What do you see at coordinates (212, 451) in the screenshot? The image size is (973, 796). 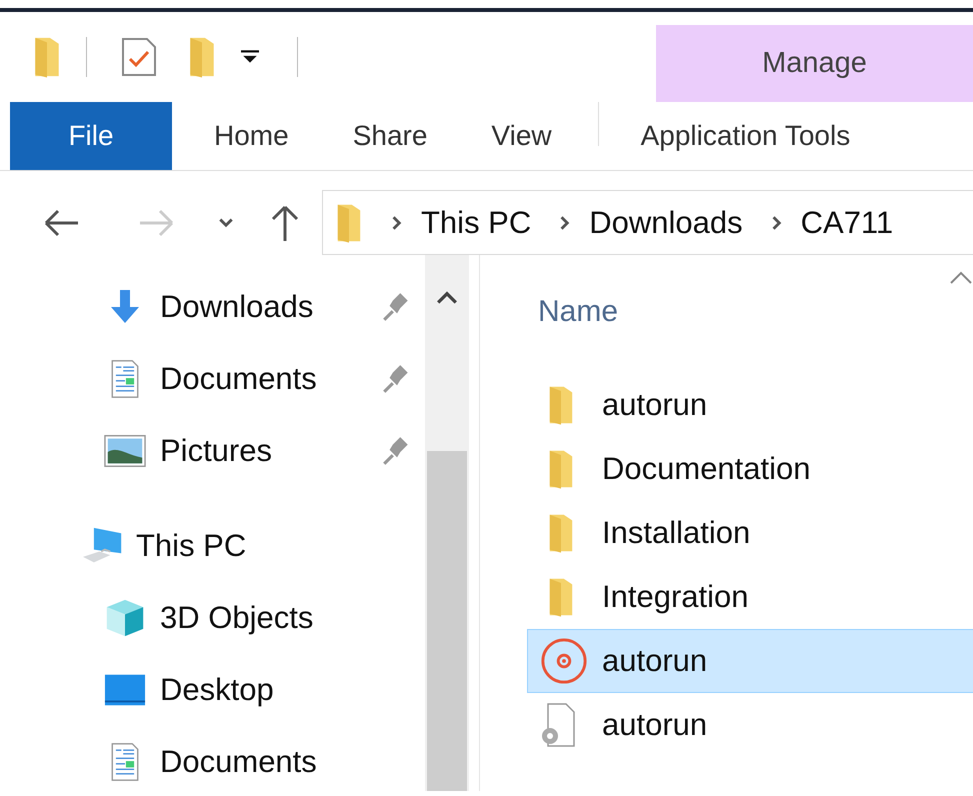 I see `navigation-item: Pictures` at bounding box center [212, 451].